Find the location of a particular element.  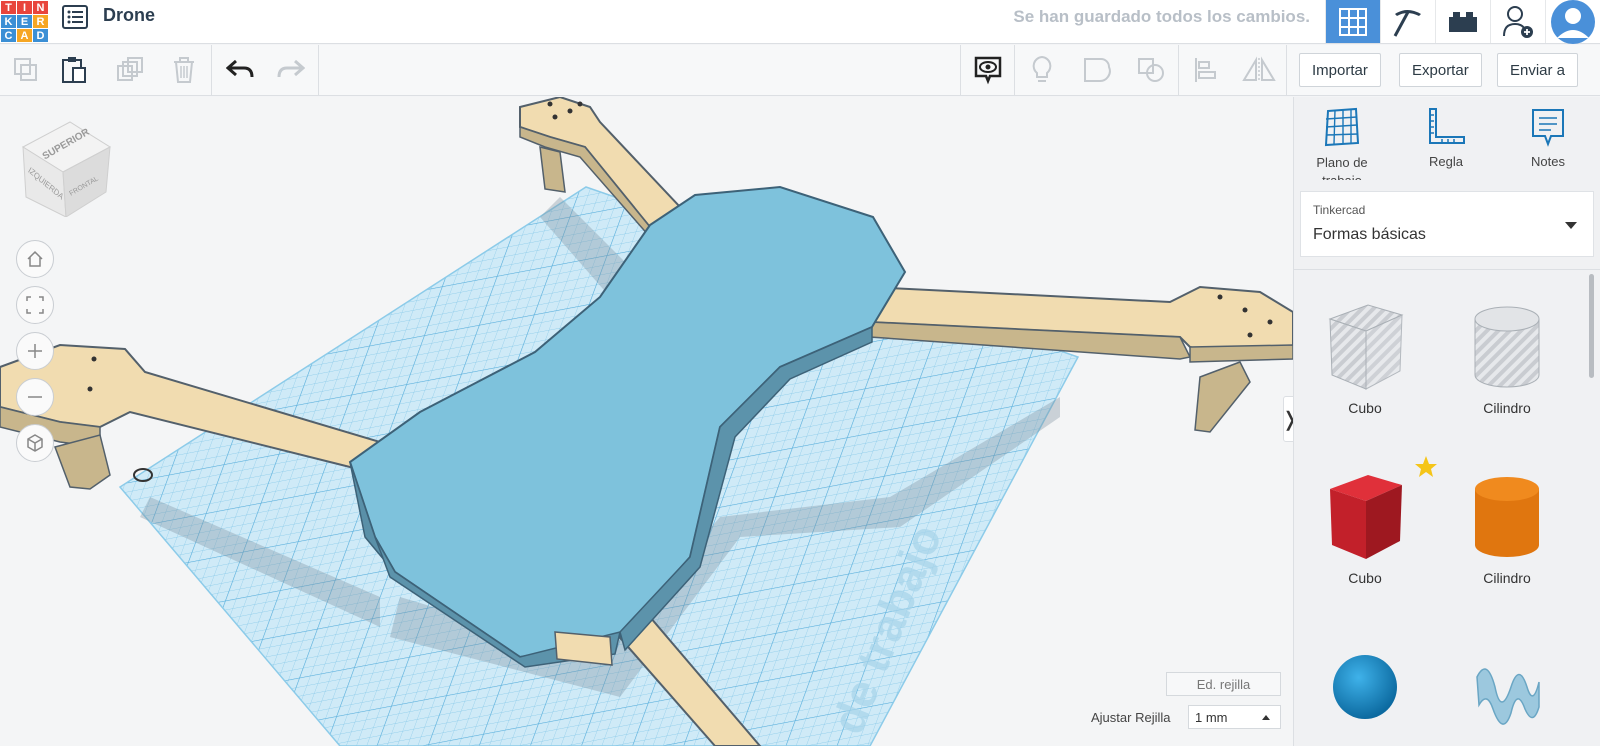

logo-letter: N is located at coordinates (40, 7).